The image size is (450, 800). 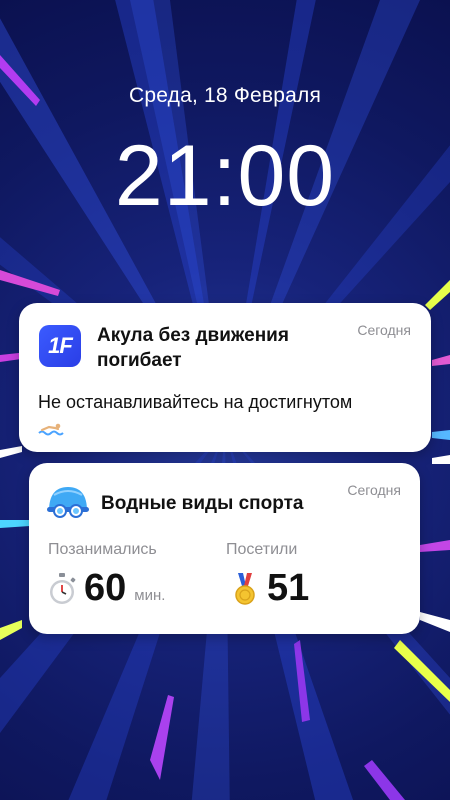 What do you see at coordinates (384, 330) in the screenshot?
I see `notification-time: Сегодня` at bounding box center [384, 330].